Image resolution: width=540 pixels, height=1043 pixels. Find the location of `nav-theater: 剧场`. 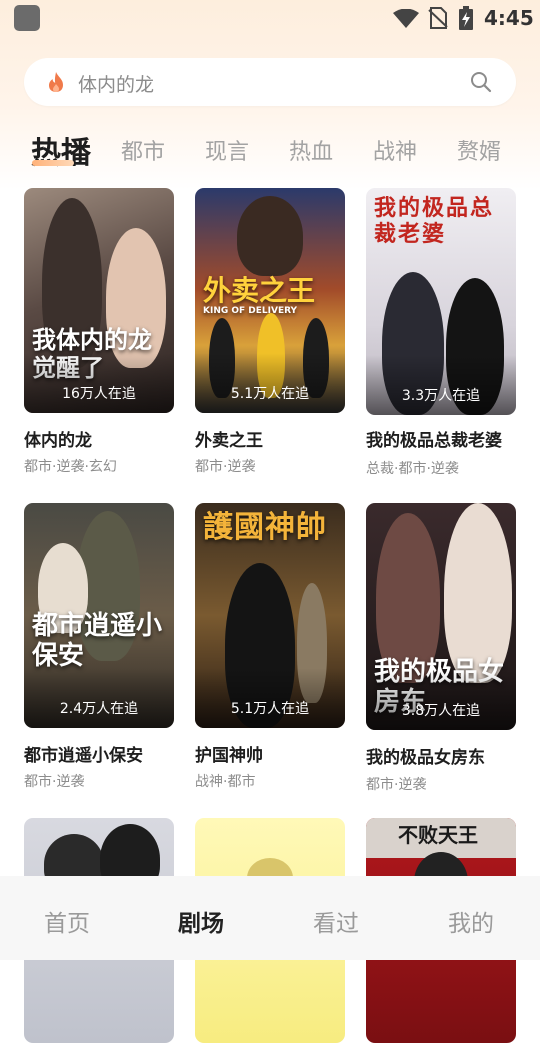

nav-theater: 剧场 is located at coordinates (201, 921).